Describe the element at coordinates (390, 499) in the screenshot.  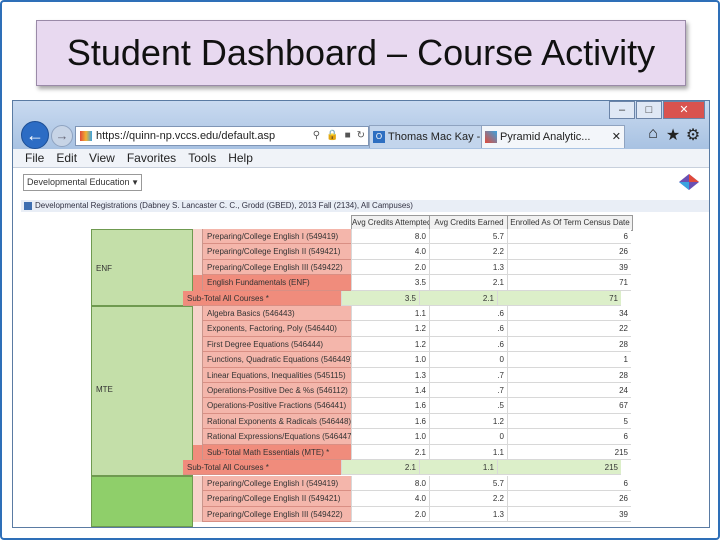
I see `cell-attempted: 4.0` at that location.